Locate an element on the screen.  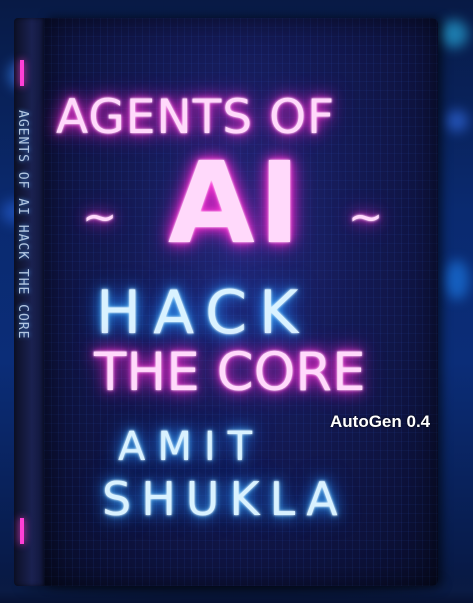
title-ai: AI is located at coordinates (236, 204).